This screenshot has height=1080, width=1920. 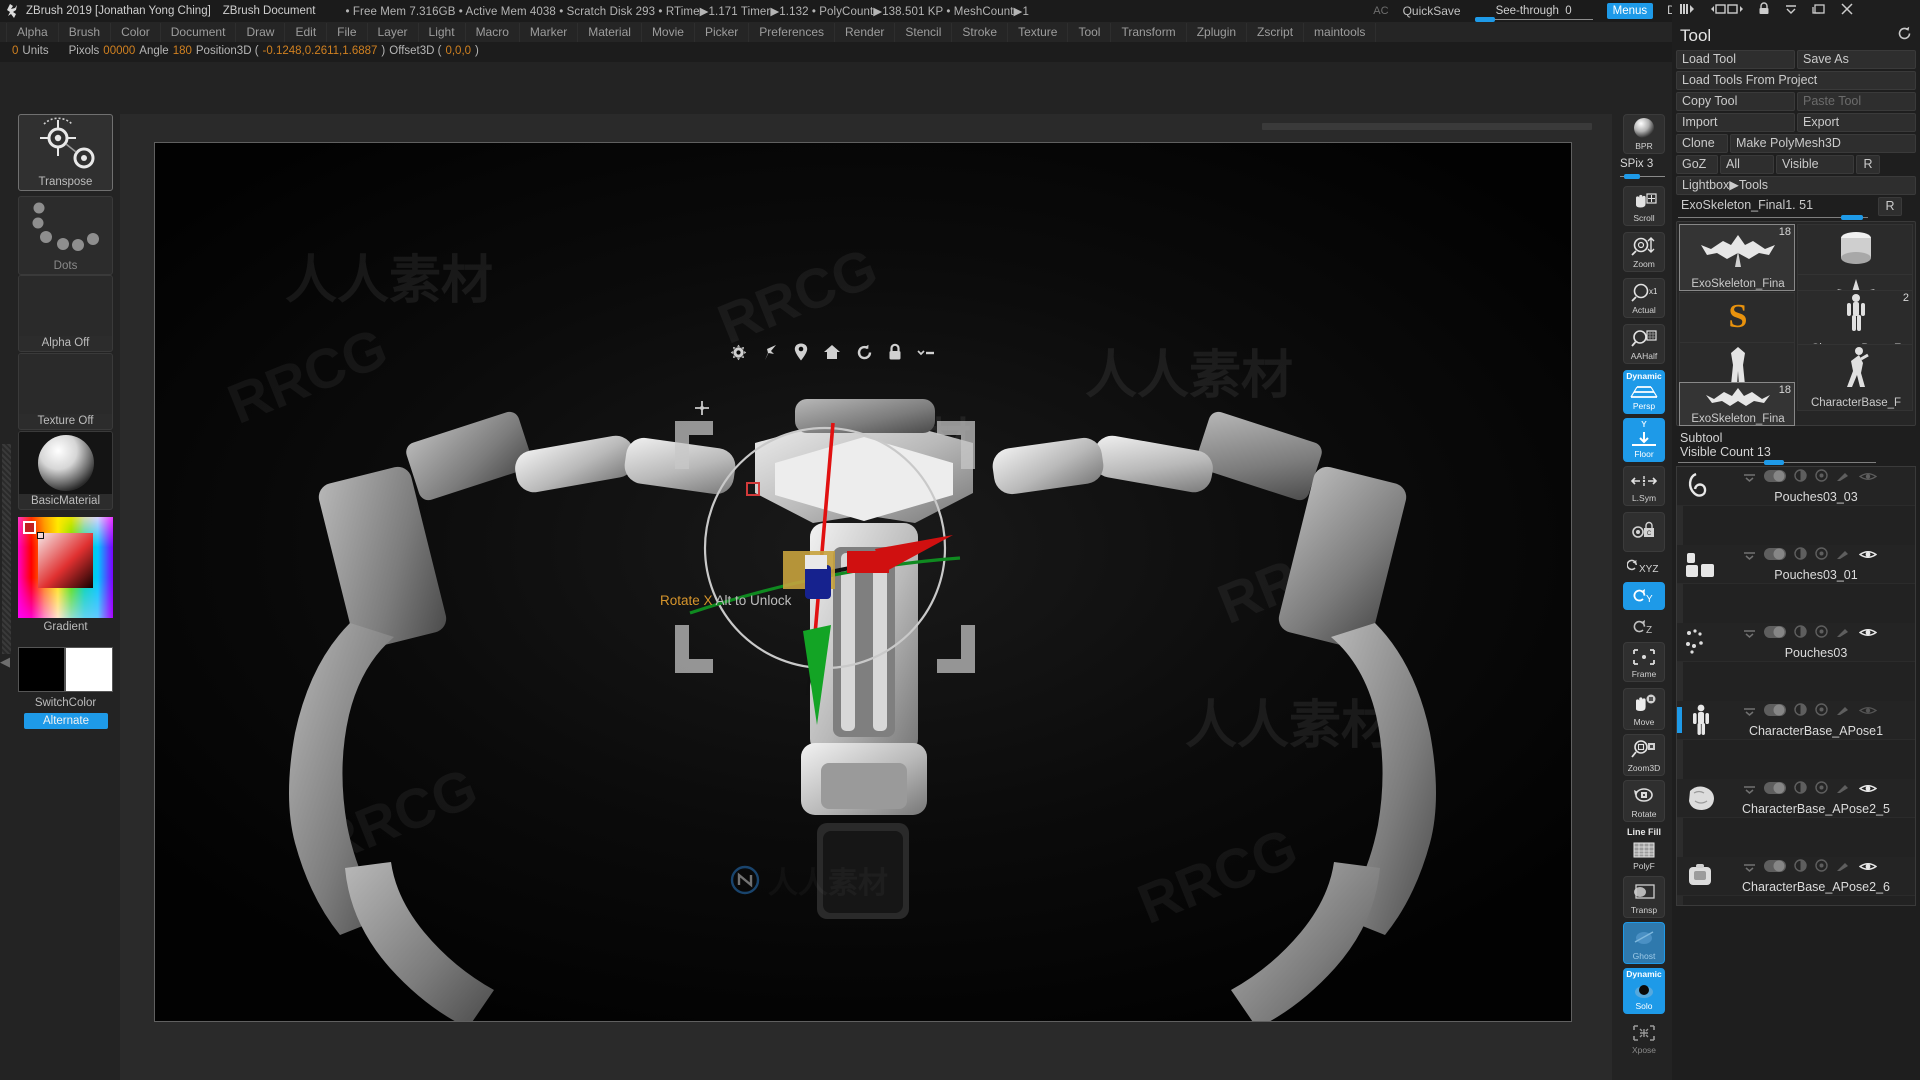 What do you see at coordinates (1630, 11) in the screenshot?
I see `menus-button: Menus` at bounding box center [1630, 11].